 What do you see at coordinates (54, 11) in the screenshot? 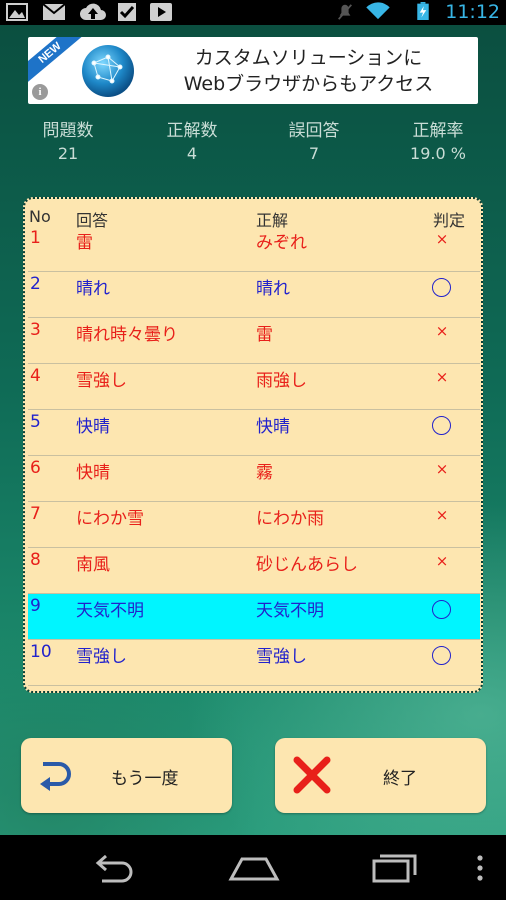
I see `mail-icon` at bounding box center [54, 11].